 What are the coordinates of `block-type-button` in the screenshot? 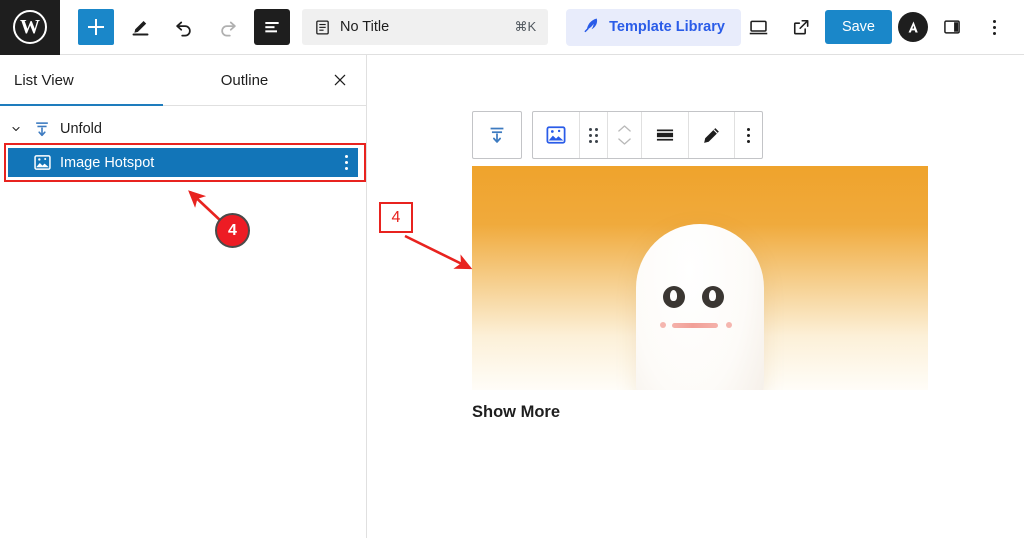 It's located at (556, 135).